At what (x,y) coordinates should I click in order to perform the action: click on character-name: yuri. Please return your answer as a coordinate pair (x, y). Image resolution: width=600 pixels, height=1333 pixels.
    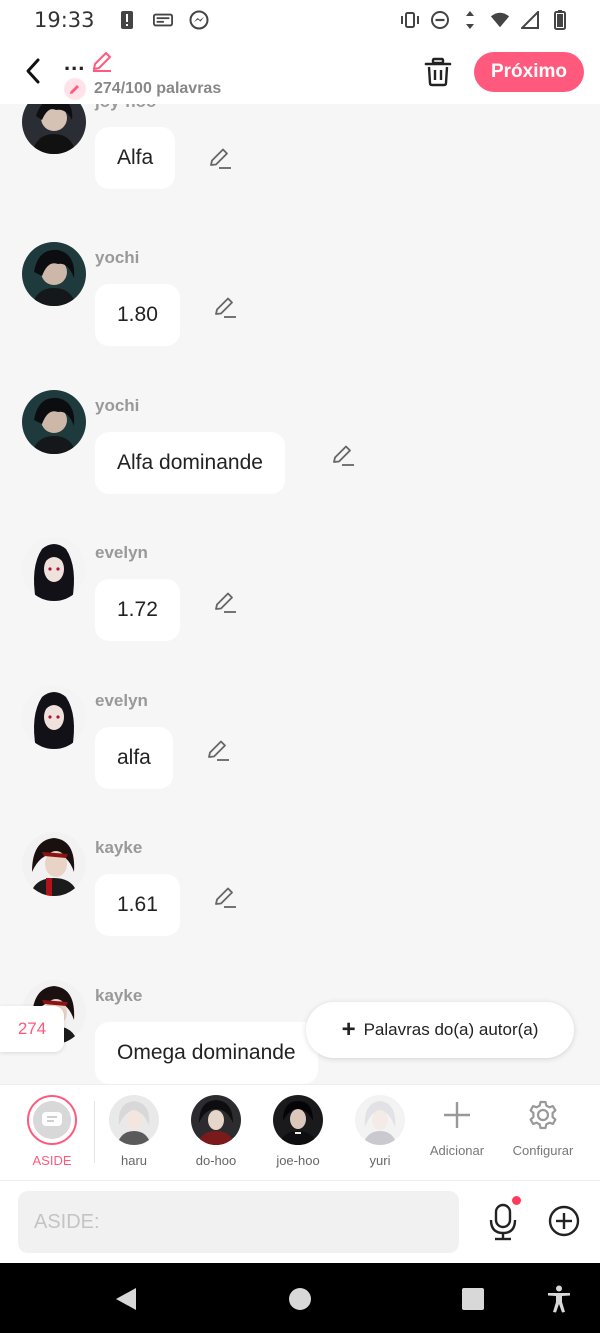
    Looking at the image, I should click on (380, 1160).